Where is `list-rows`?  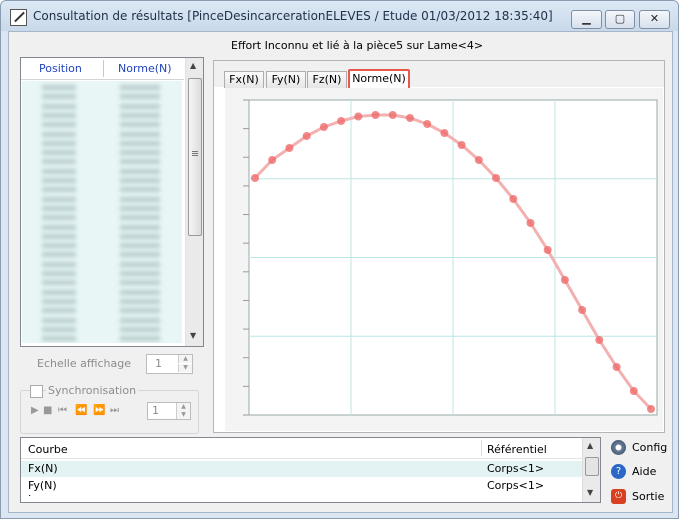 list-rows is located at coordinates (102, 212).